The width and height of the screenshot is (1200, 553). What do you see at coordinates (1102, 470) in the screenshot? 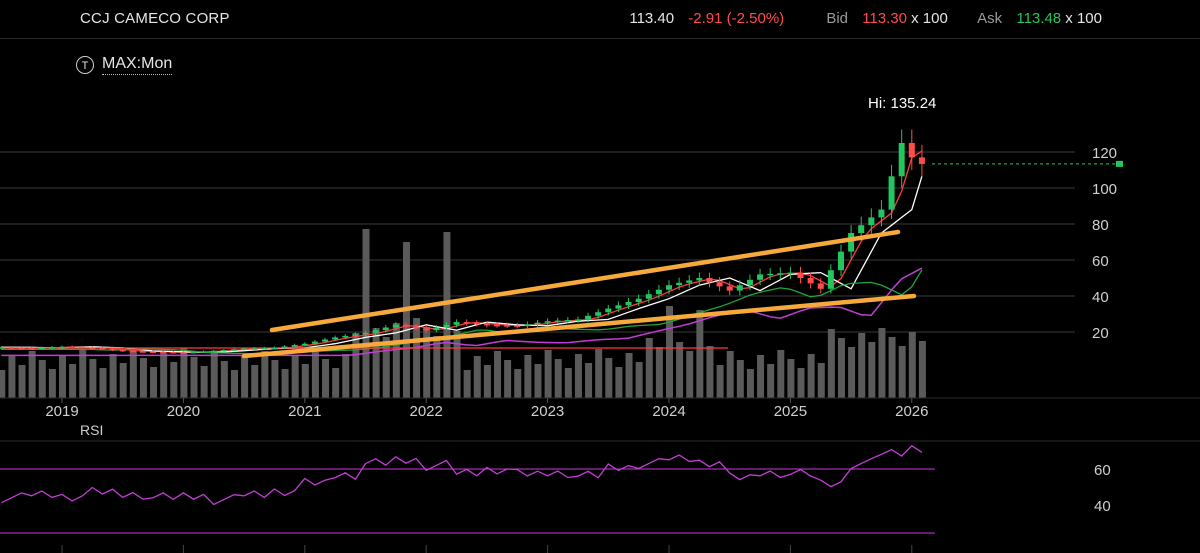
I see `rsi-tick-label: 60` at bounding box center [1102, 470].